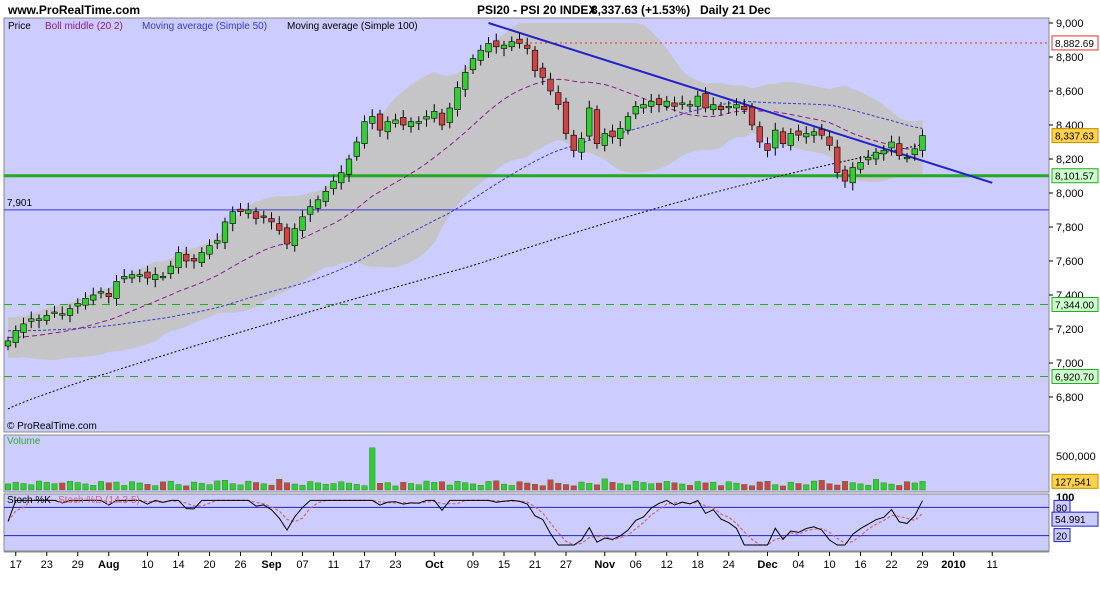  I want to click on x-tick-label: 12, so click(667, 565).